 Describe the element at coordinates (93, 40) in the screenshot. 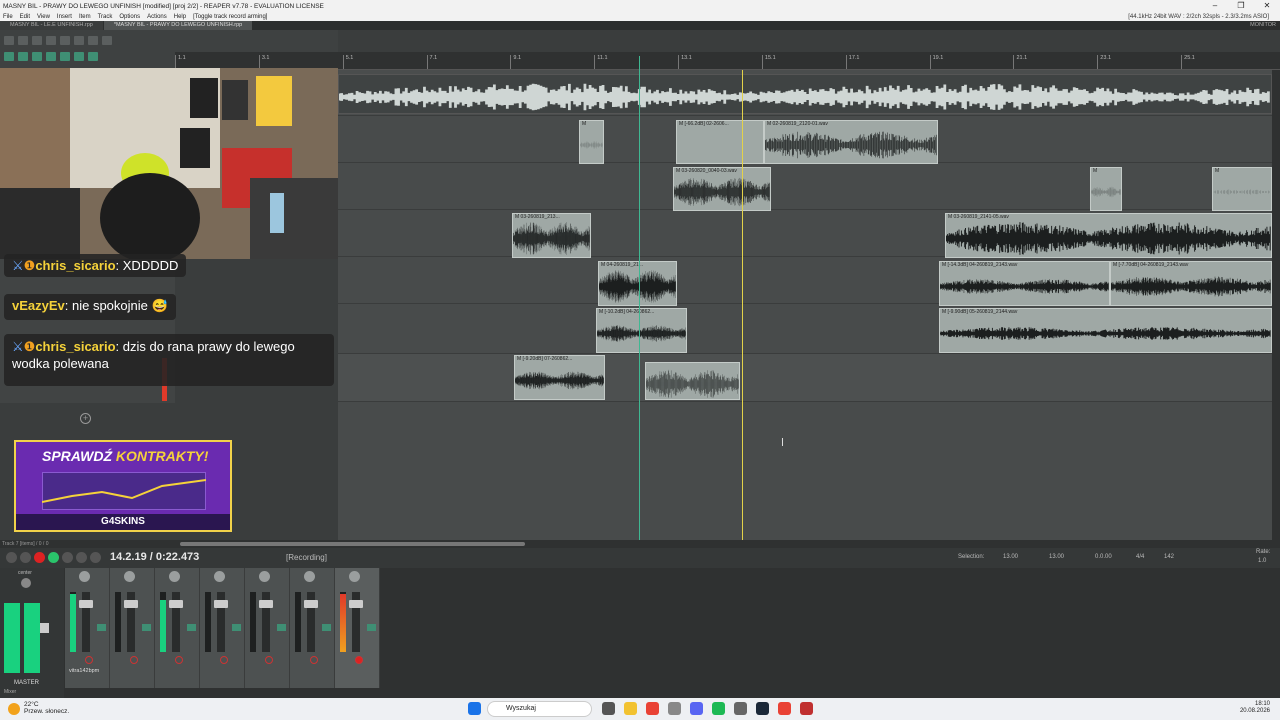

I see `metronome-icon` at that location.